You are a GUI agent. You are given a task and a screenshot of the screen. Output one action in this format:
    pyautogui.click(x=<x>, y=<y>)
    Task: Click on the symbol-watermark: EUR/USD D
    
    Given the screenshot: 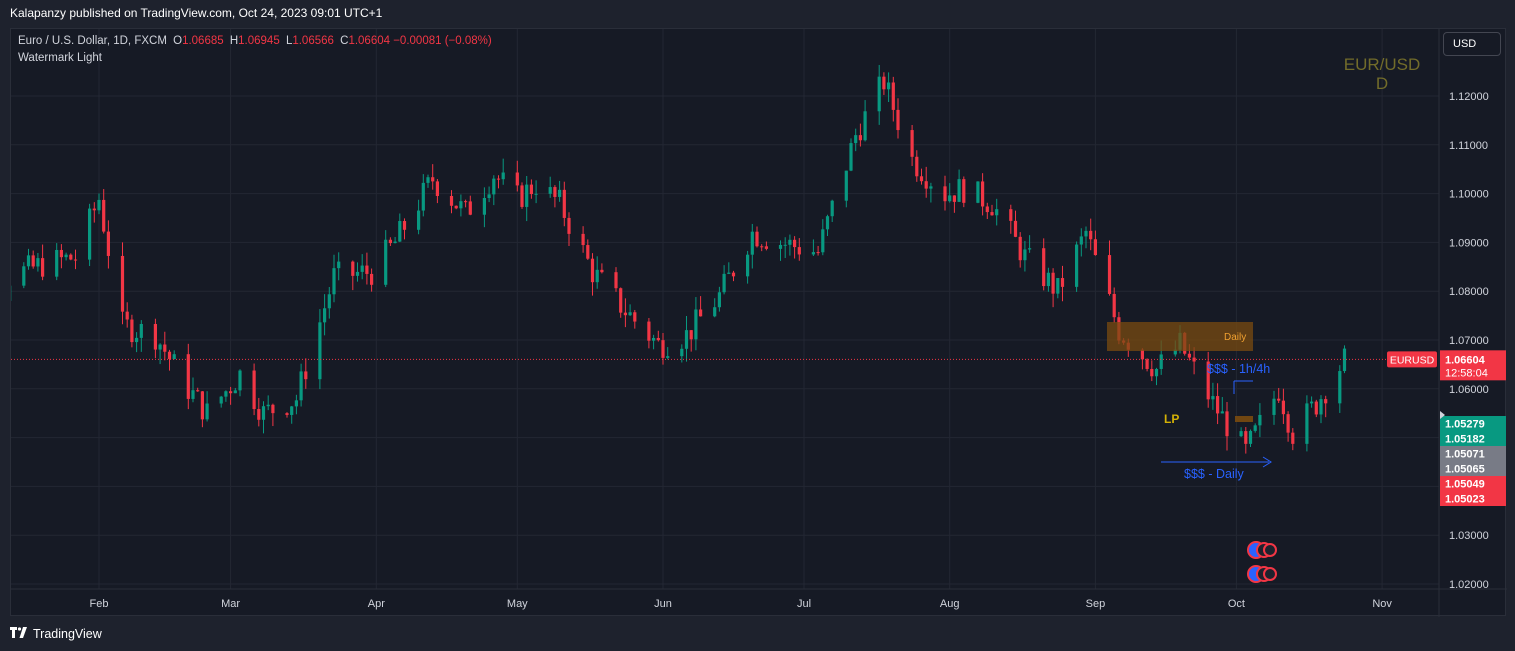 What is the action you would take?
    pyautogui.click(x=1382, y=74)
    